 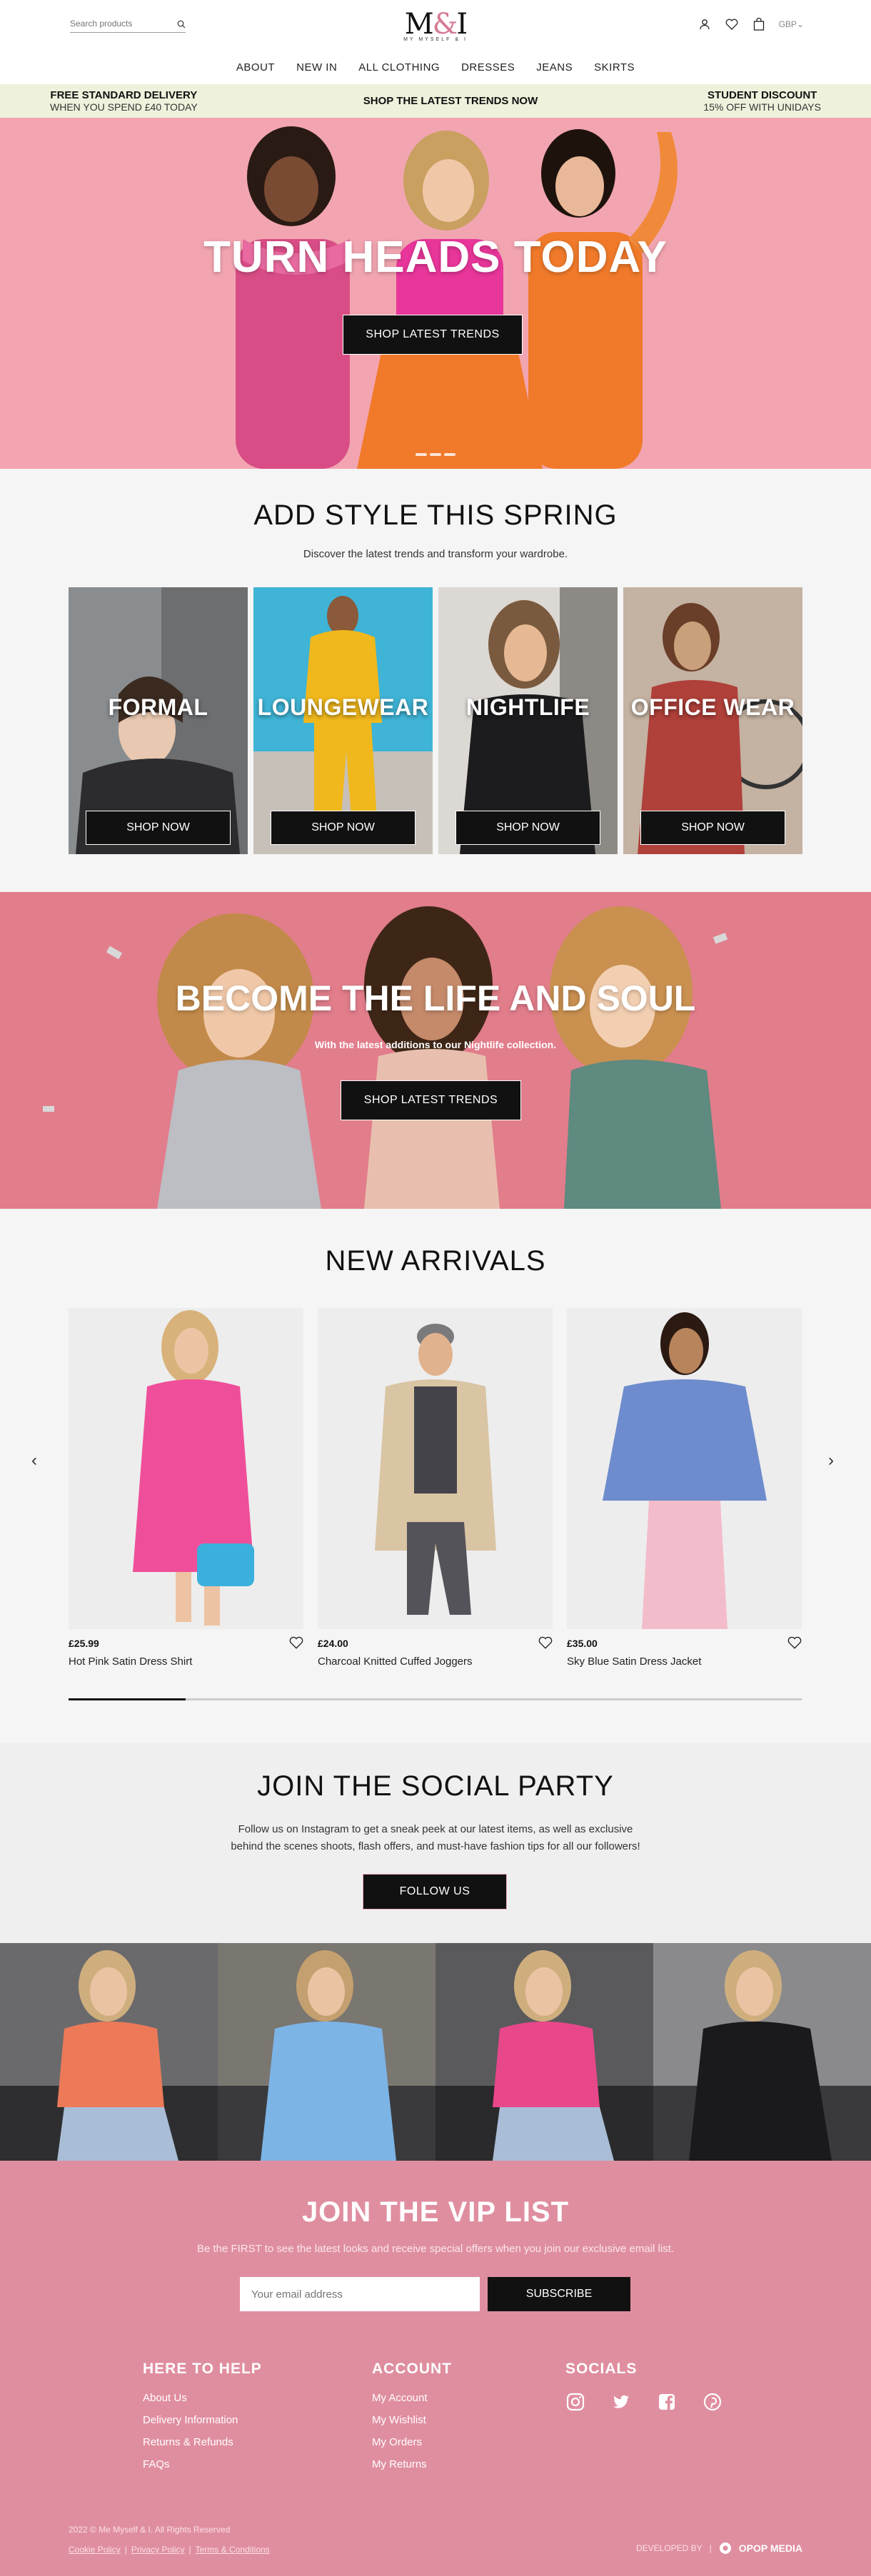 I want to click on footer-socials-column: SOCIALS, so click(x=644, y=2388).